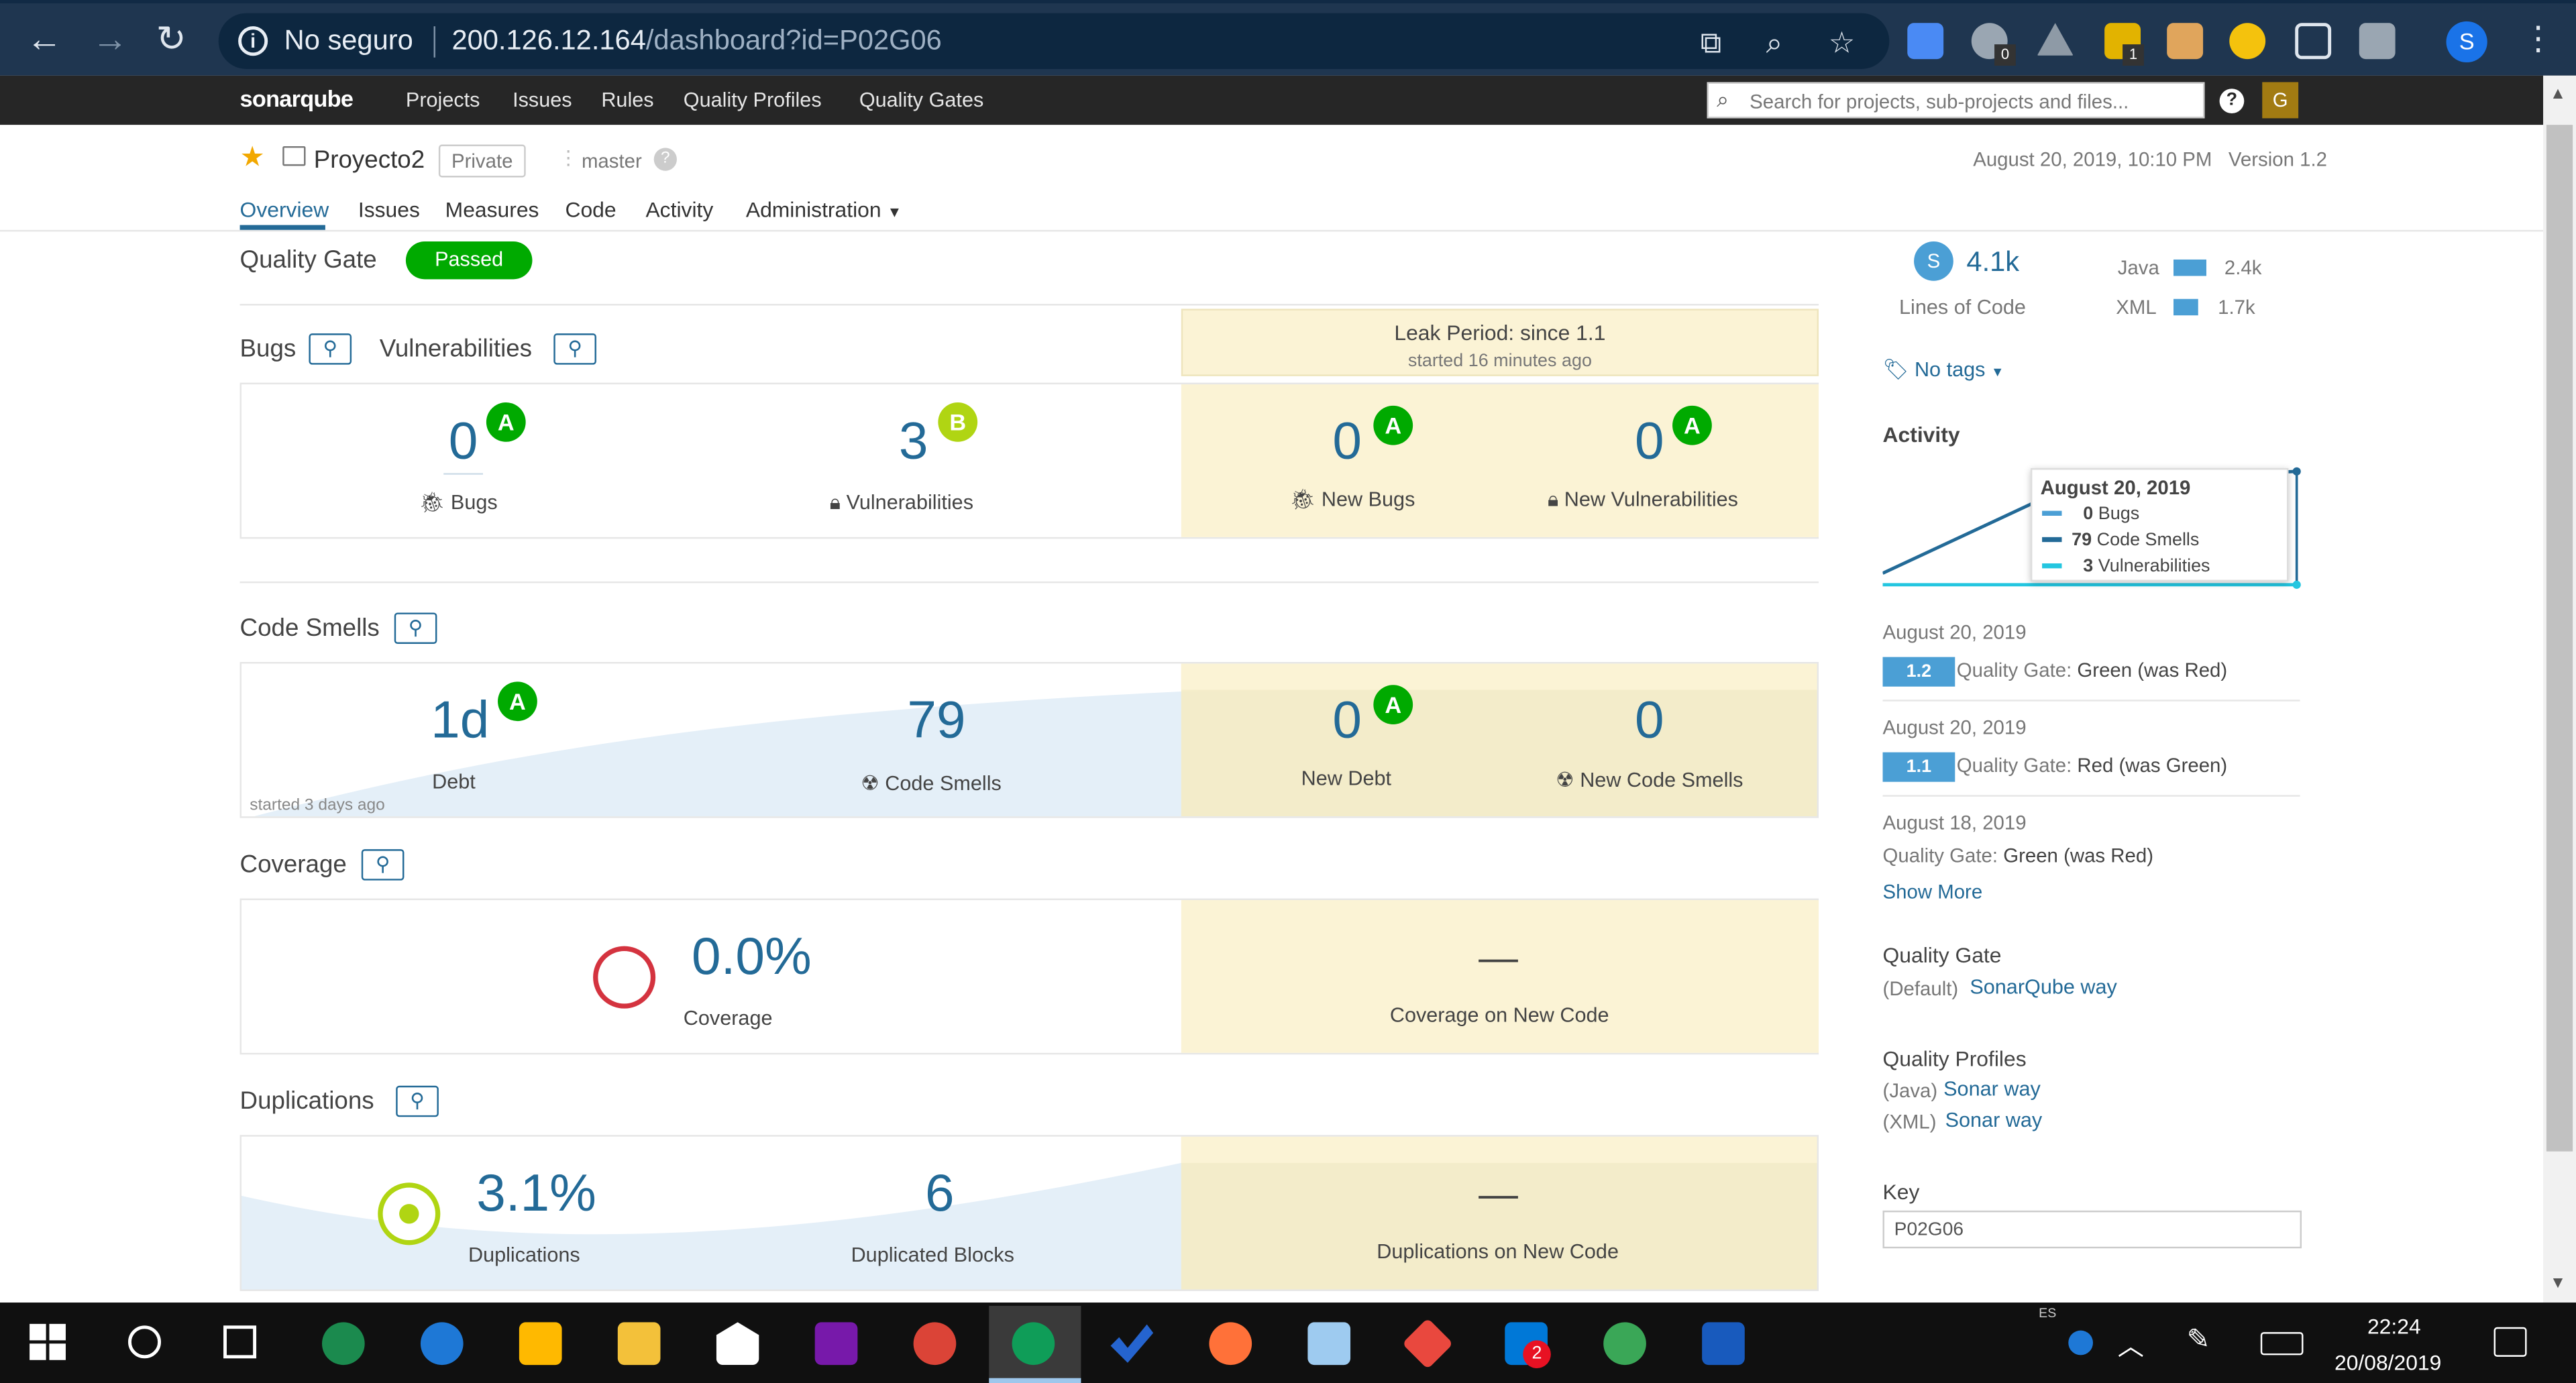  Describe the element at coordinates (1649, 720) in the screenshot. I see `new-code-smells-value: 0` at that location.